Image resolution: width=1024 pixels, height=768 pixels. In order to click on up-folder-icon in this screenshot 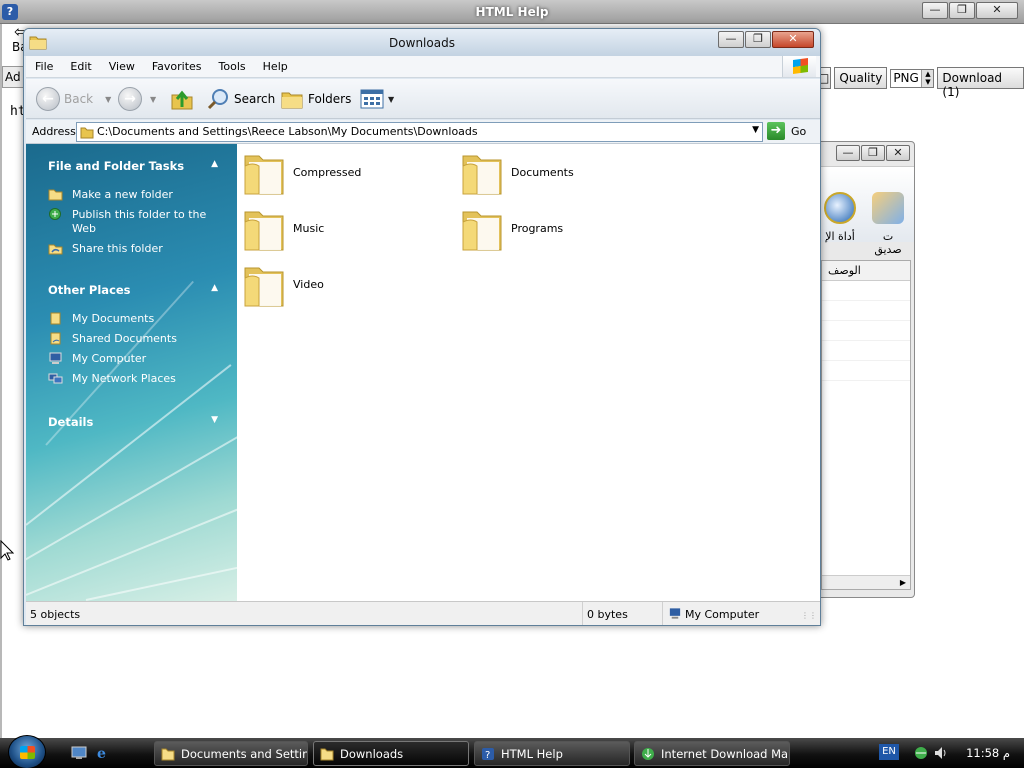, I will do `click(182, 100)`.